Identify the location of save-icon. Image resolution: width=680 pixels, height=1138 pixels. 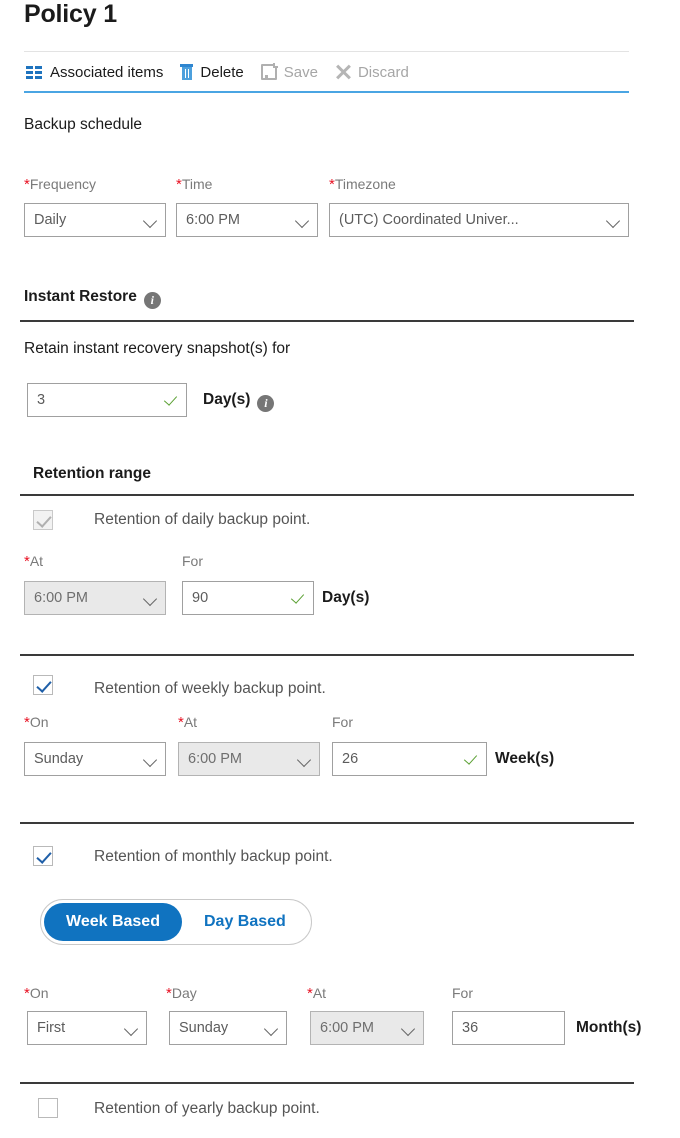
(269, 71).